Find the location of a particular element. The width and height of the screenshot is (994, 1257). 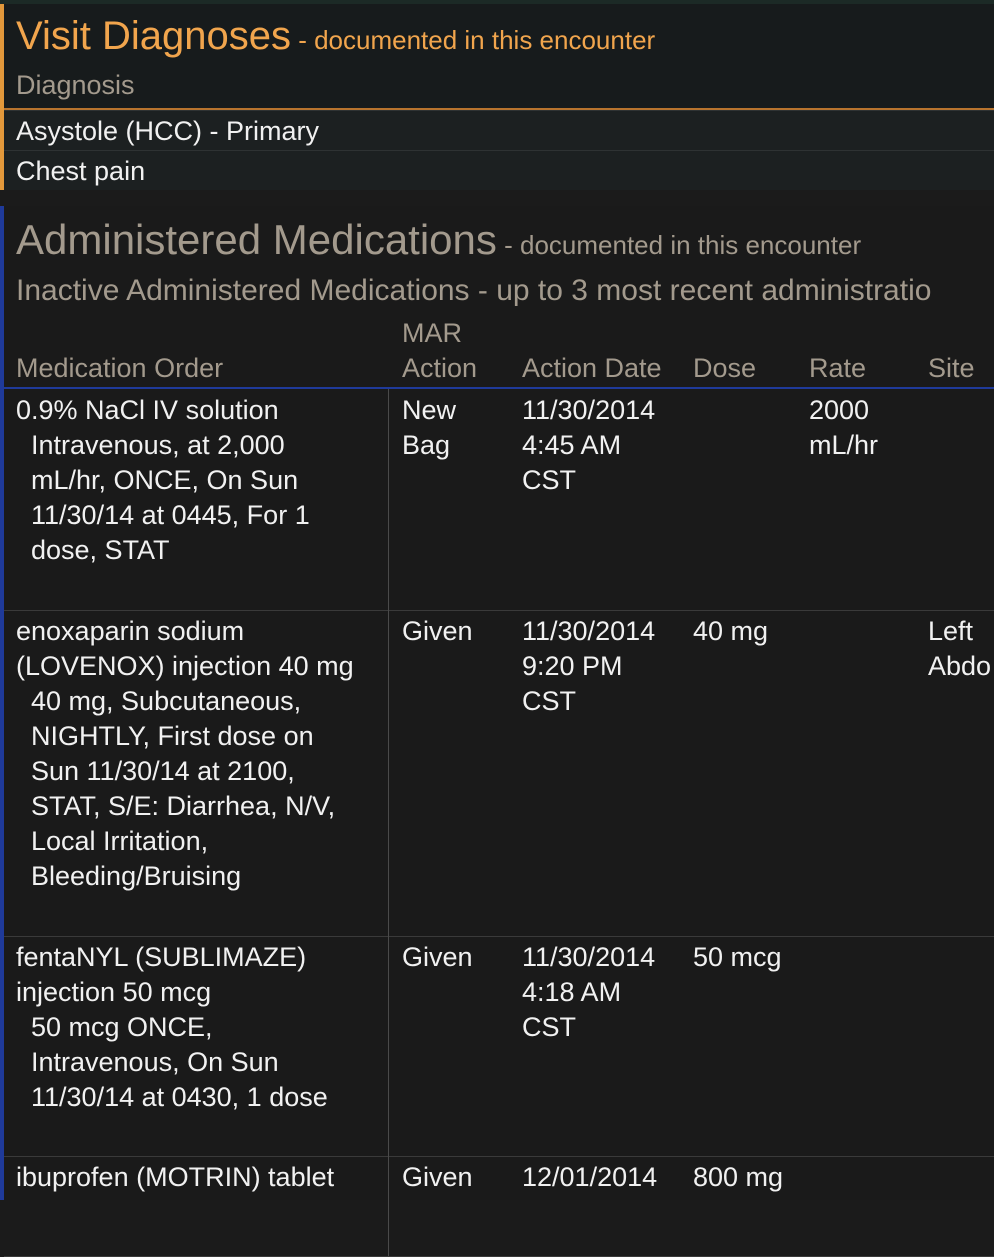

header-medication-order: Medication Order is located at coordinates (119, 368).